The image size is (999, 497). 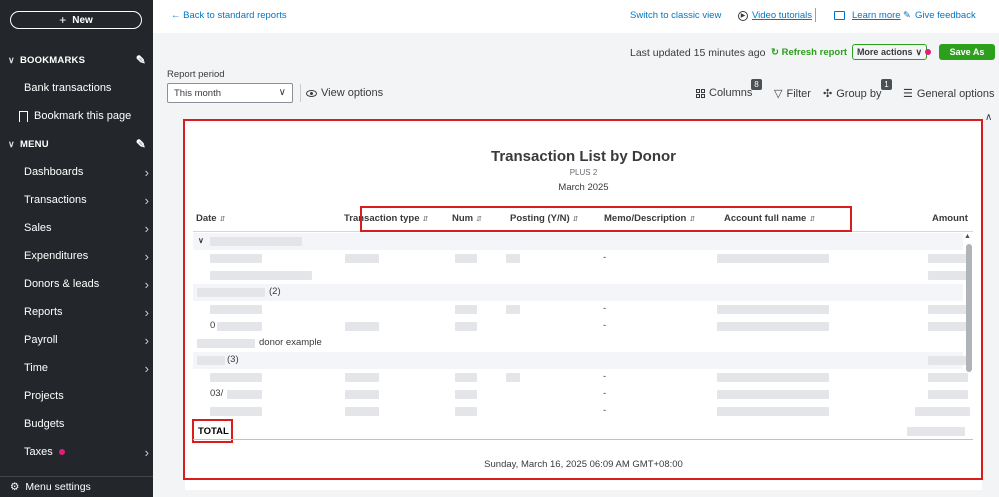 I want to click on menu-section-header: ∨ MENU ✎, so click(x=77, y=144).